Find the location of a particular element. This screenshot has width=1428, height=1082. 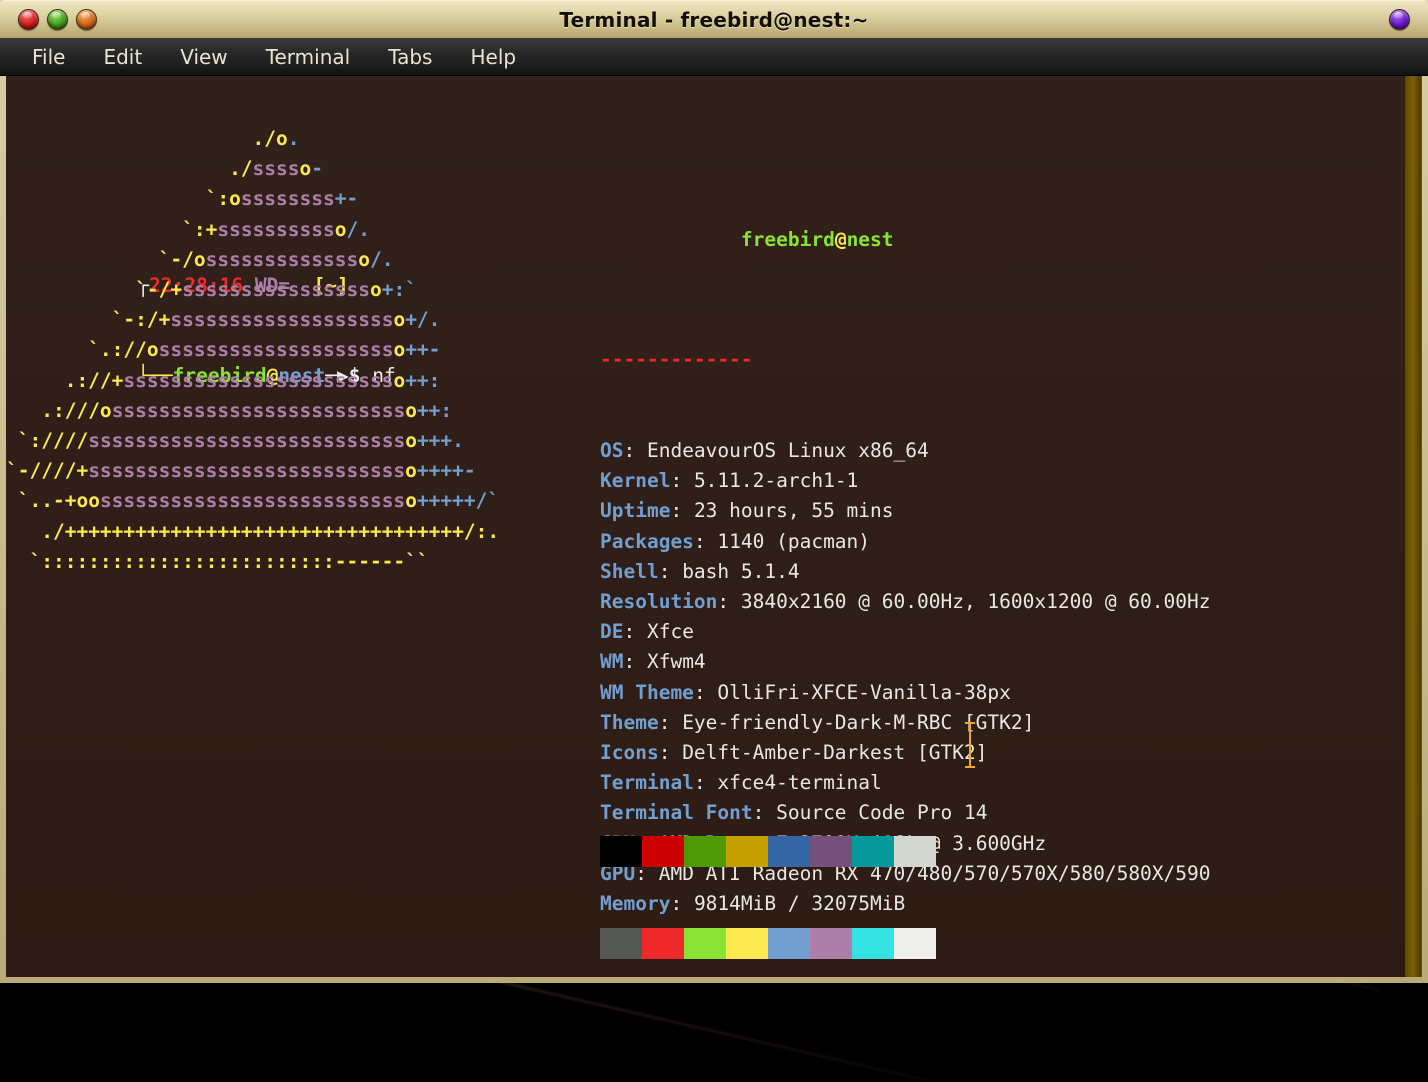

window-titlebar: Terminal - freebird@nest:~ is located at coordinates (714, 19).